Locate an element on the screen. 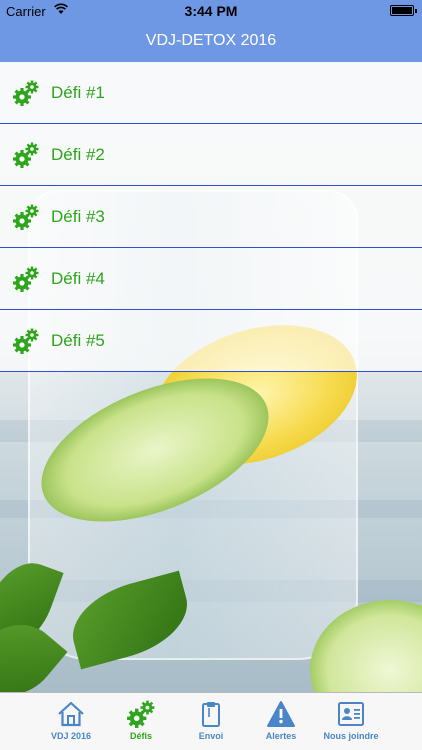  home-icon is located at coordinates (71, 714).